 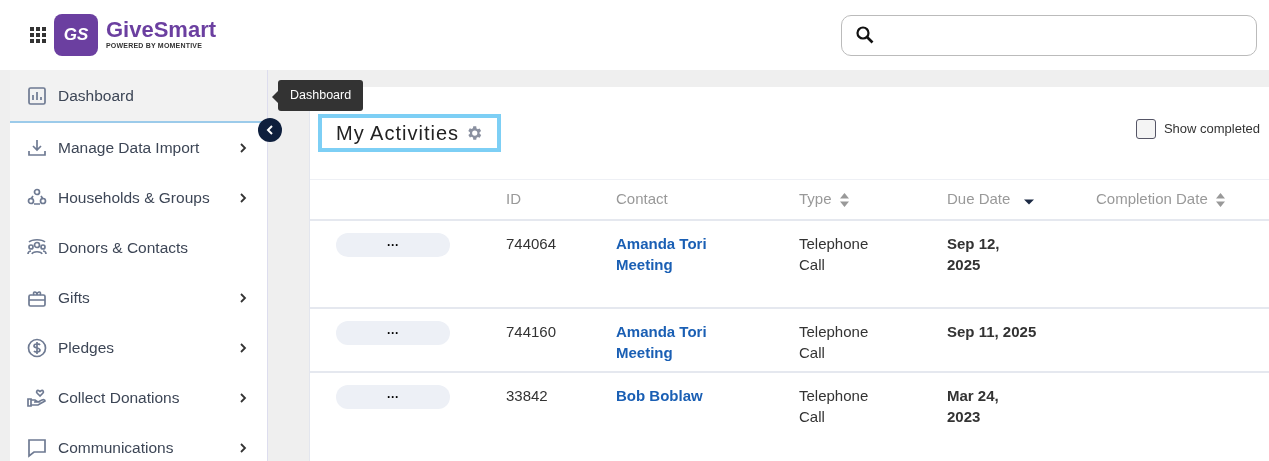 What do you see at coordinates (37, 148) in the screenshot?
I see `download-icon` at bounding box center [37, 148].